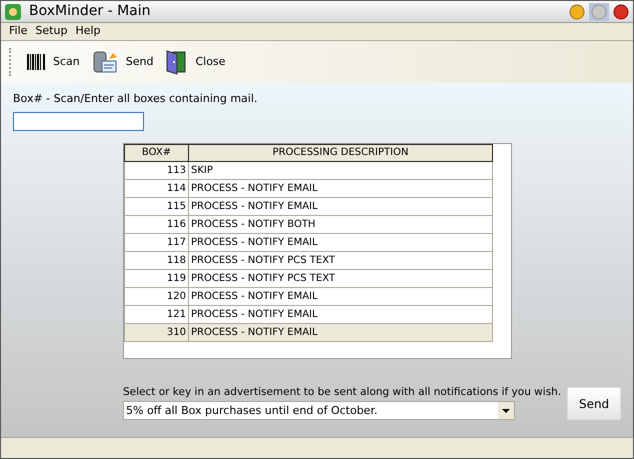 This screenshot has width=634, height=459. I want to click on window-title: BoxMinder - Main, so click(89, 11).